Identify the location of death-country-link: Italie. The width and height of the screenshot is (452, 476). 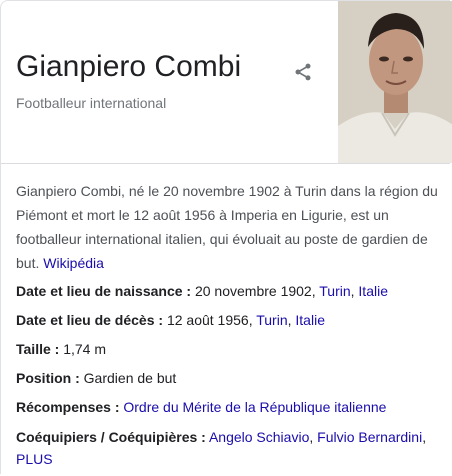
(310, 320).